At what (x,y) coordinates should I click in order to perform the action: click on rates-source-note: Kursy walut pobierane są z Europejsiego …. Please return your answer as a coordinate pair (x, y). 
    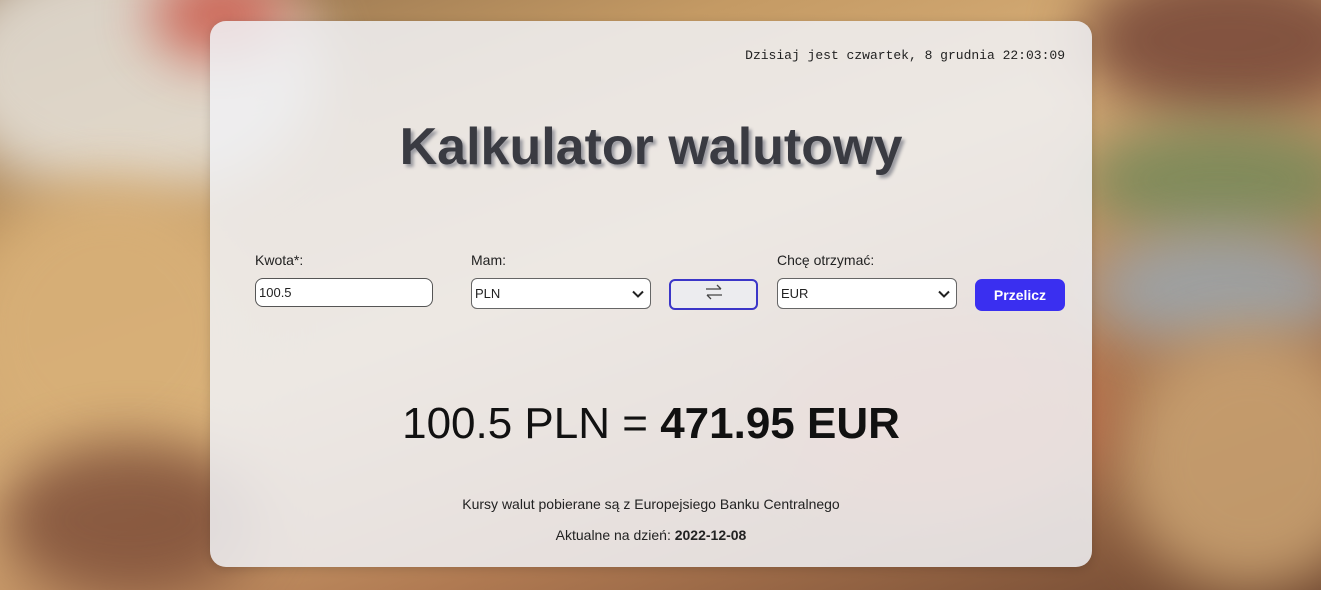
    Looking at the image, I should click on (651, 504).